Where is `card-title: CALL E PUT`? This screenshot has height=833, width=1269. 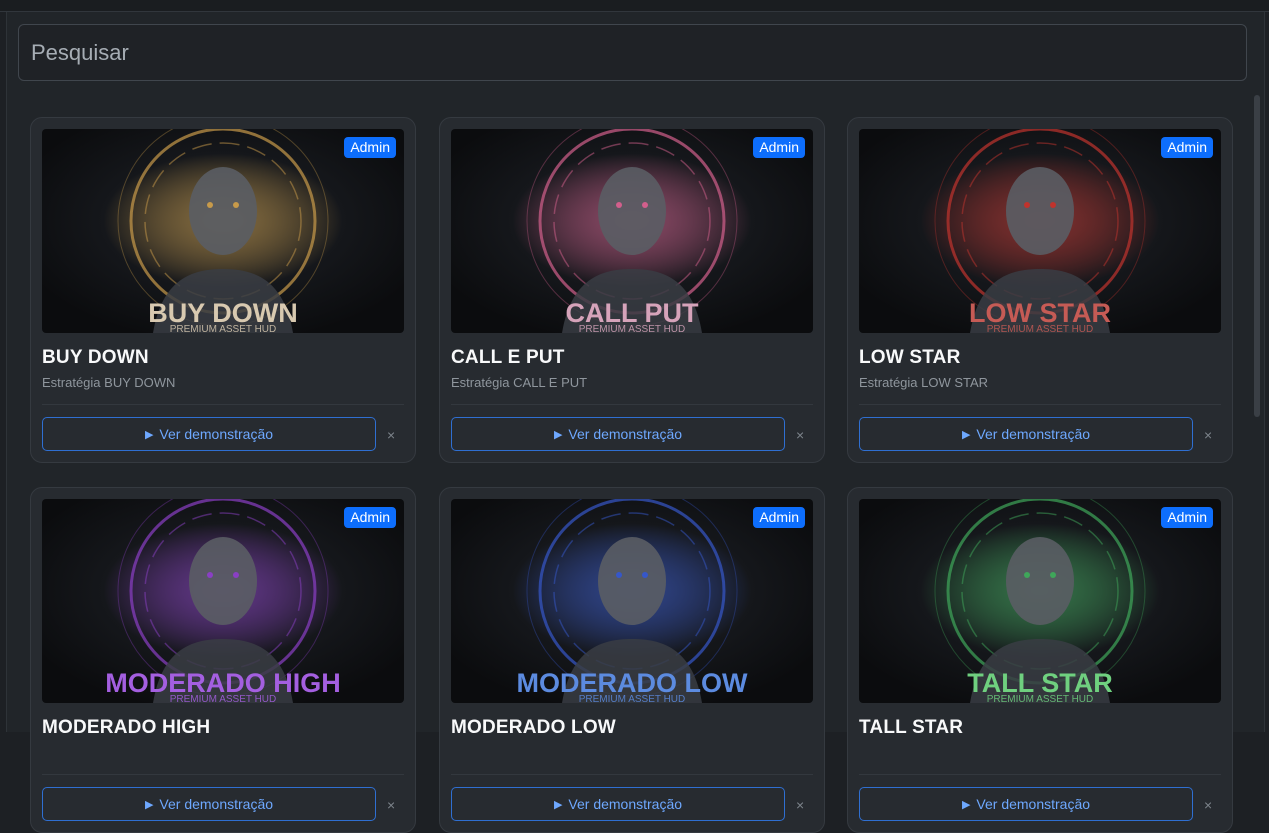 card-title: CALL E PUT is located at coordinates (508, 357).